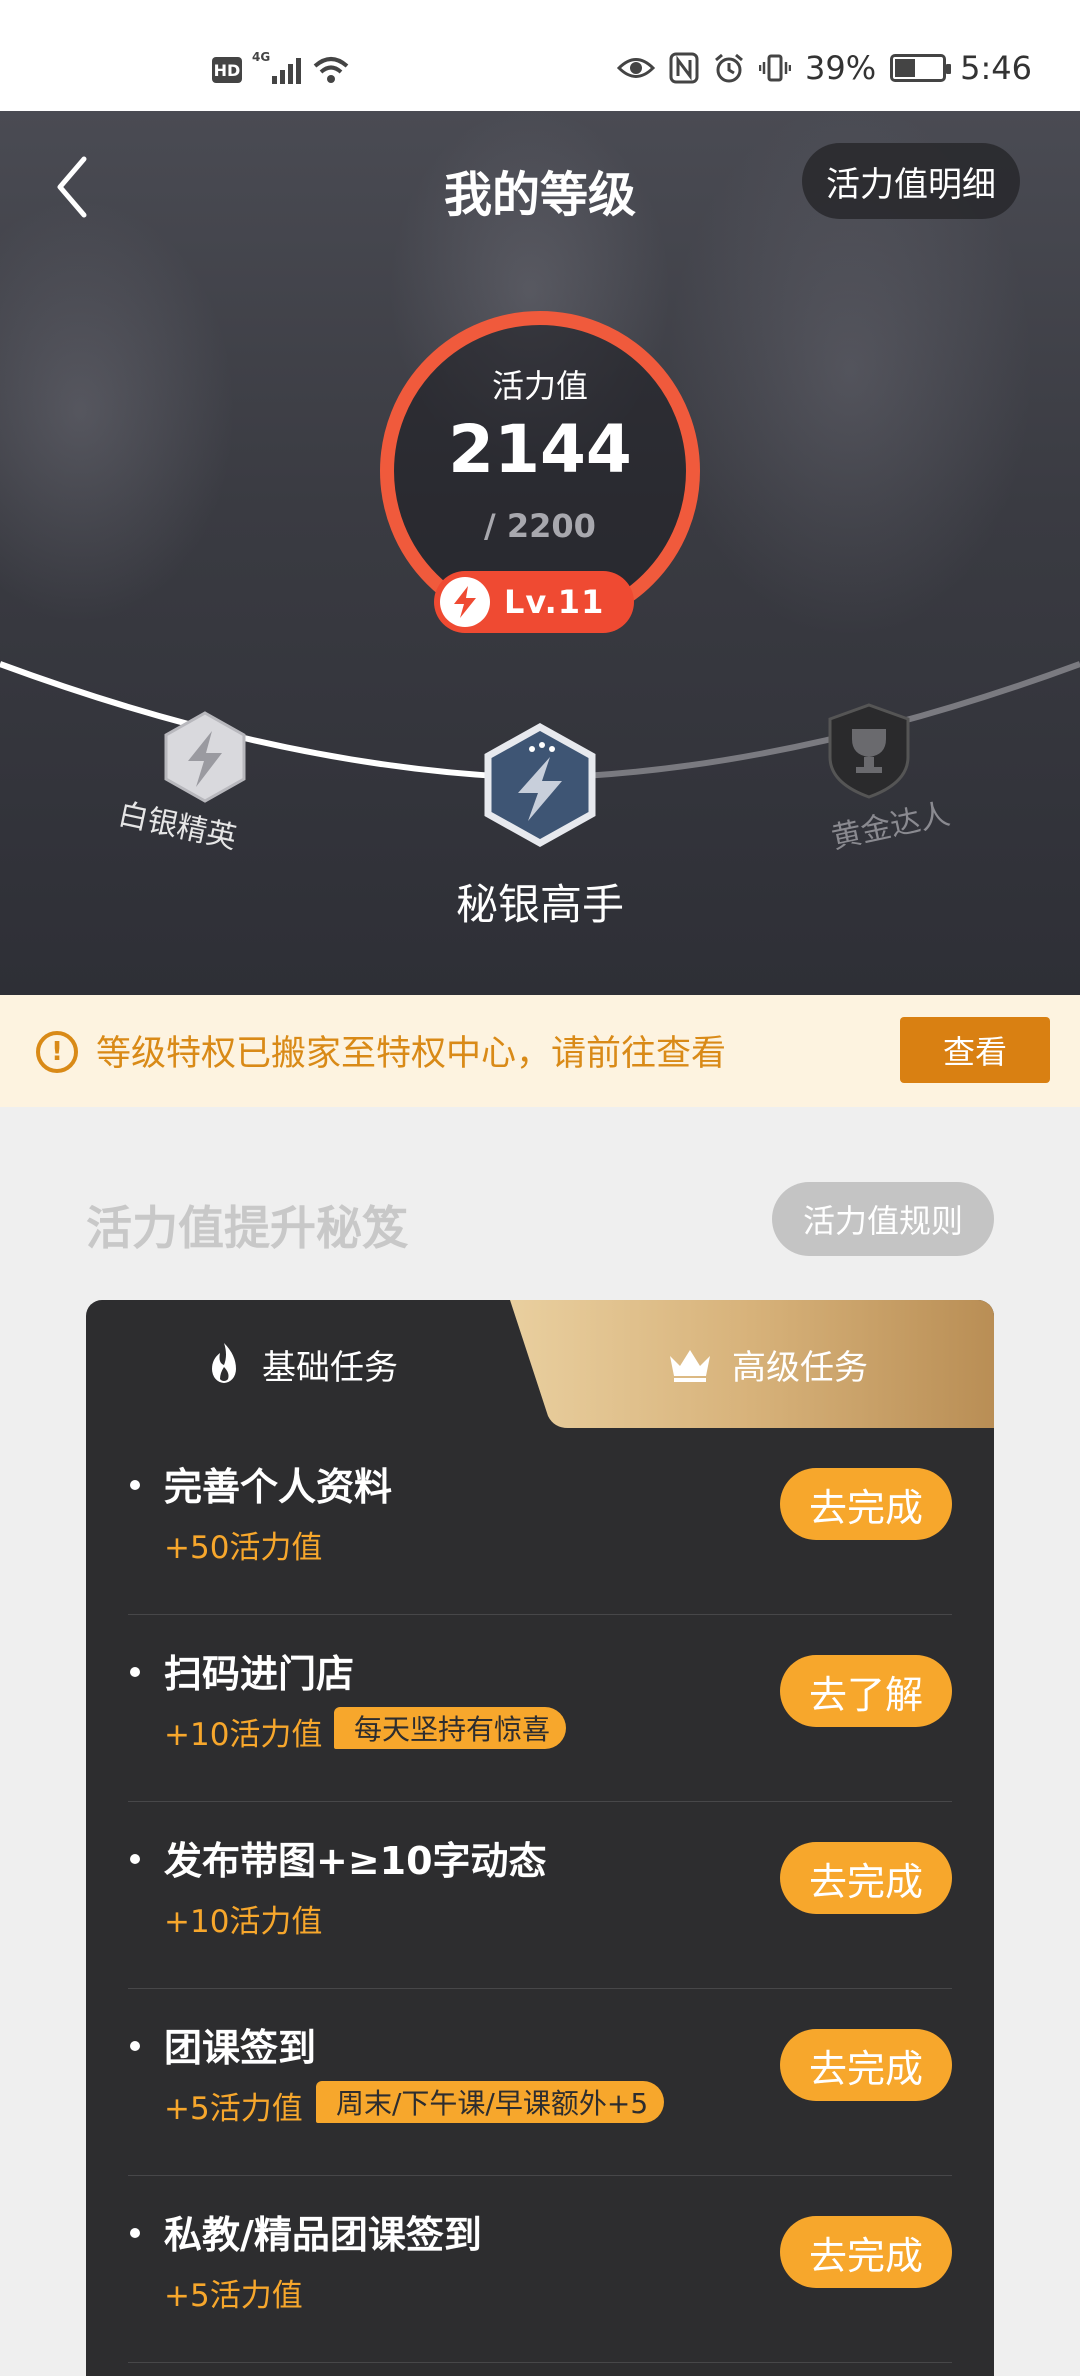  I want to click on eye-icon, so click(636, 68).